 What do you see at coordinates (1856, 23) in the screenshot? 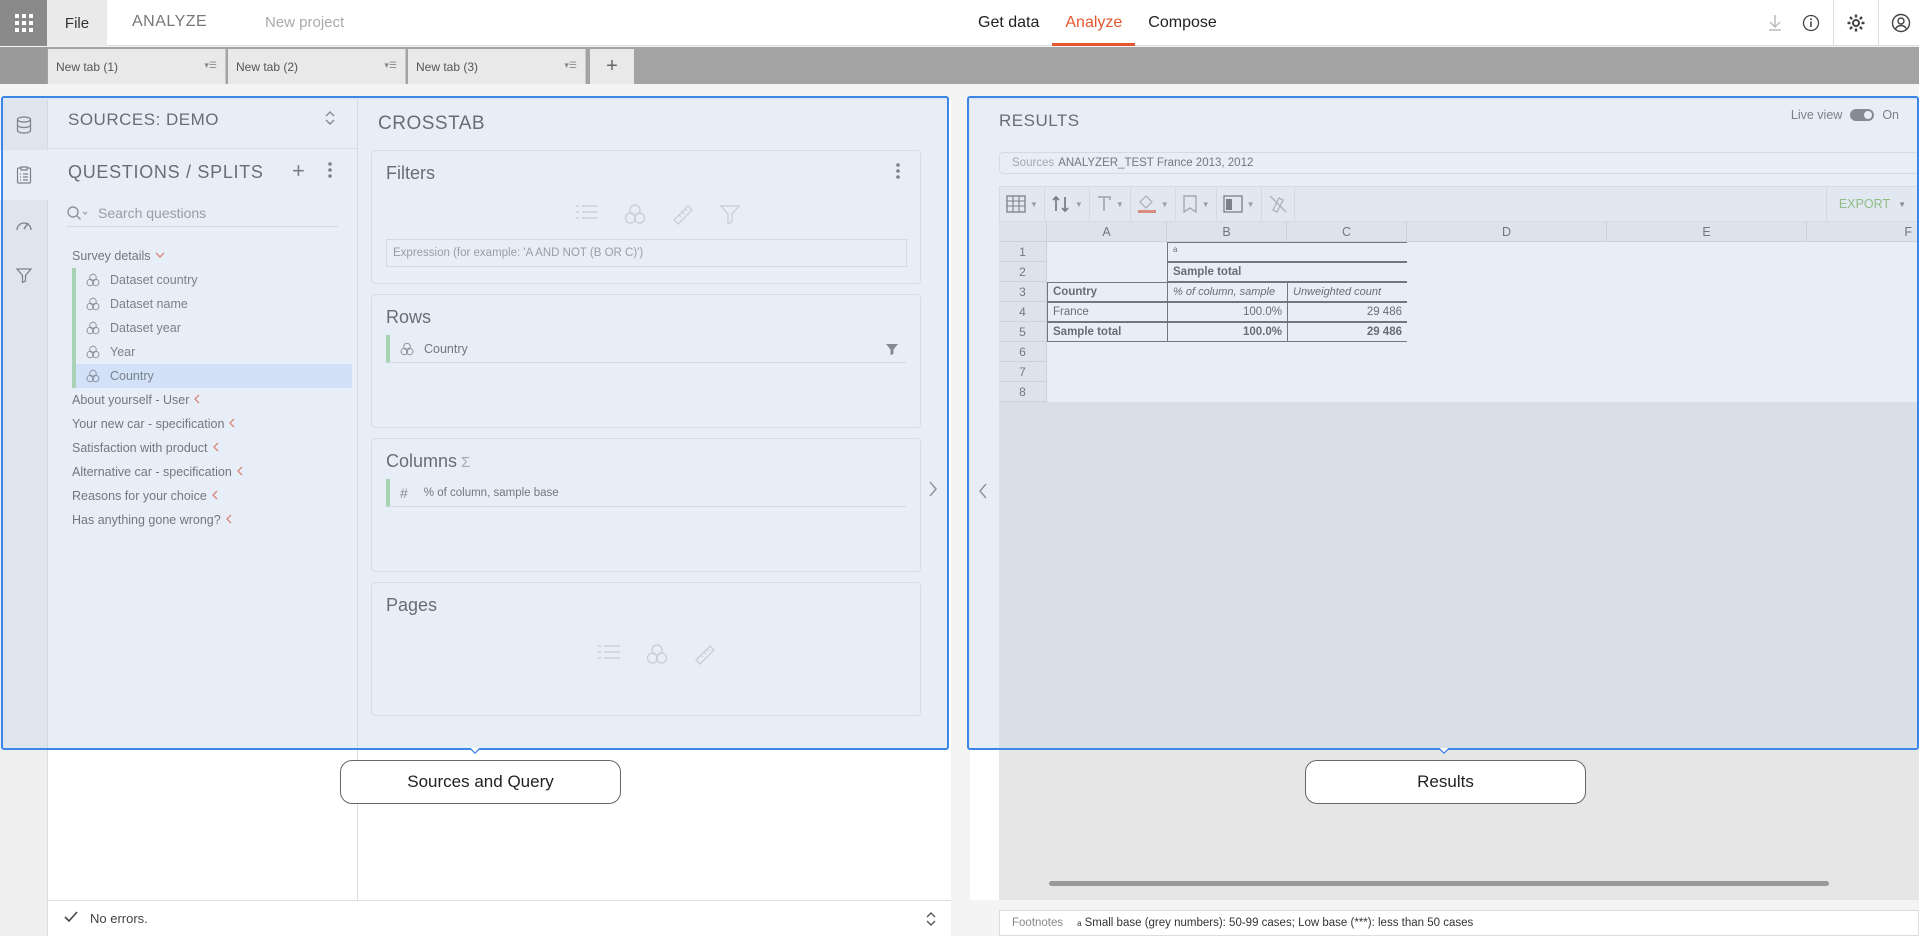
I see `gear-icon` at bounding box center [1856, 23].